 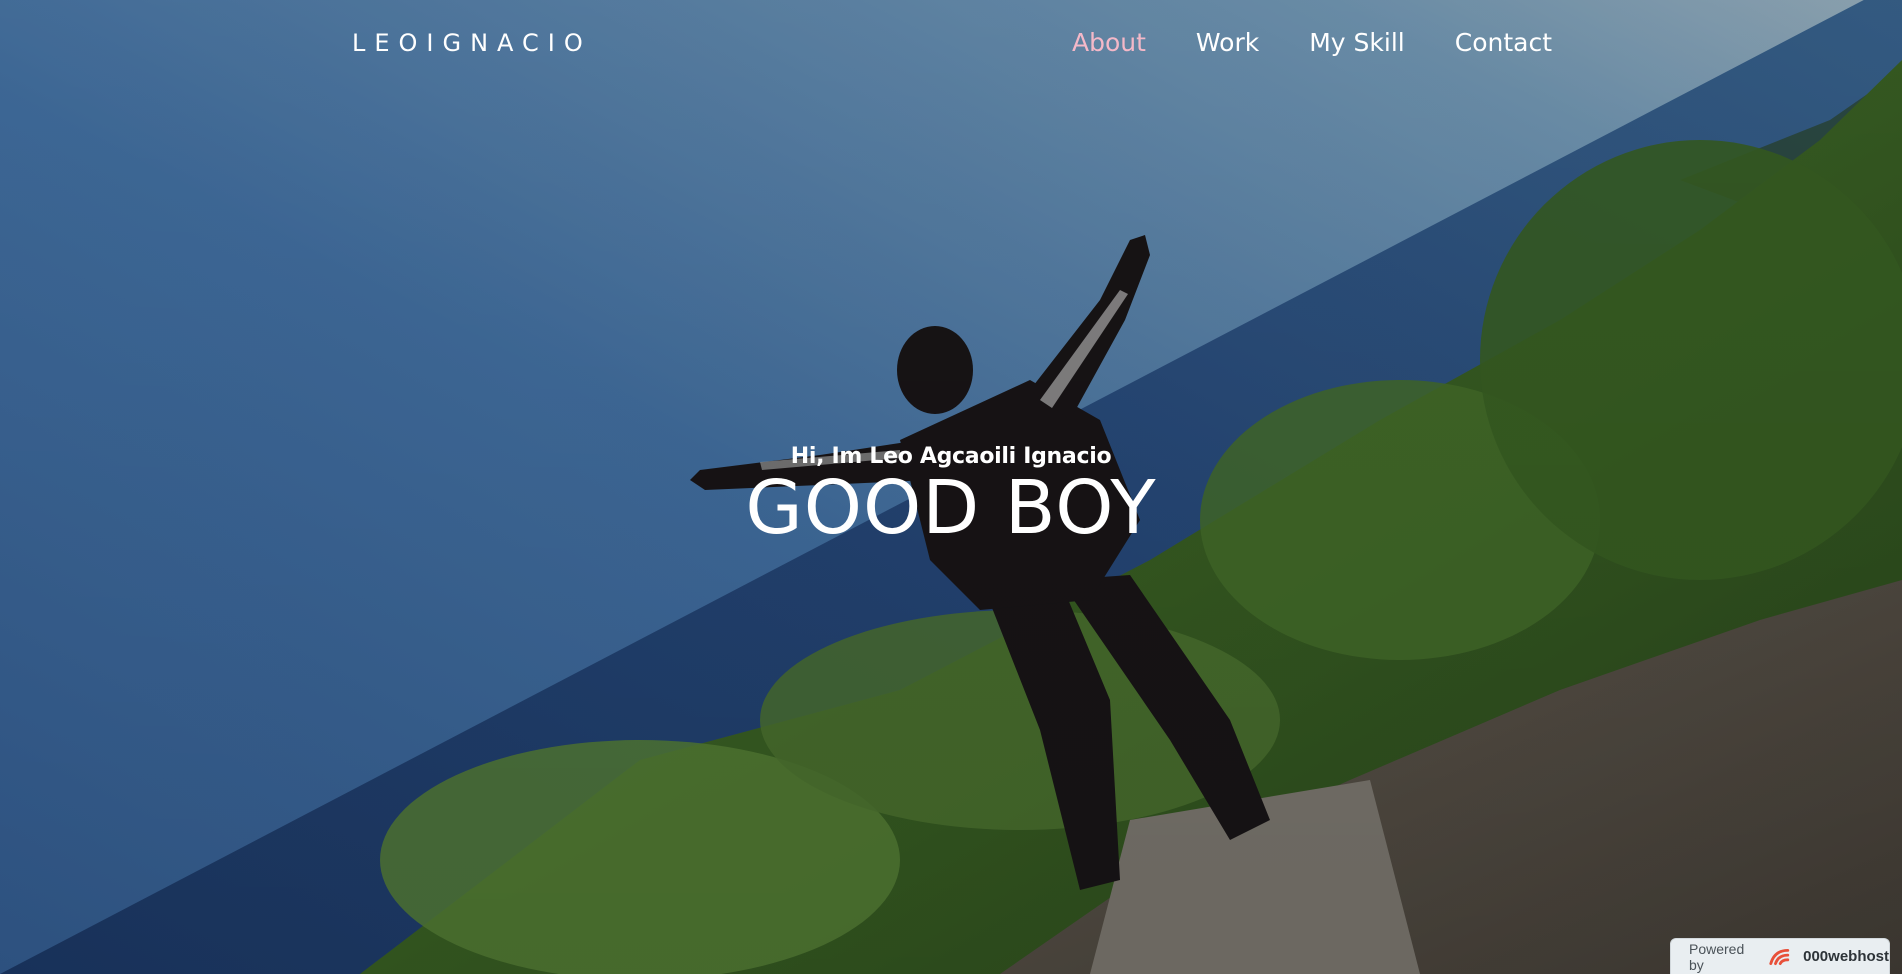 What do you see at coordinates (1357, 43) in the screenshot?
I see `nav-link-my-skill: My Skill` at bounding box center [1357, 43].